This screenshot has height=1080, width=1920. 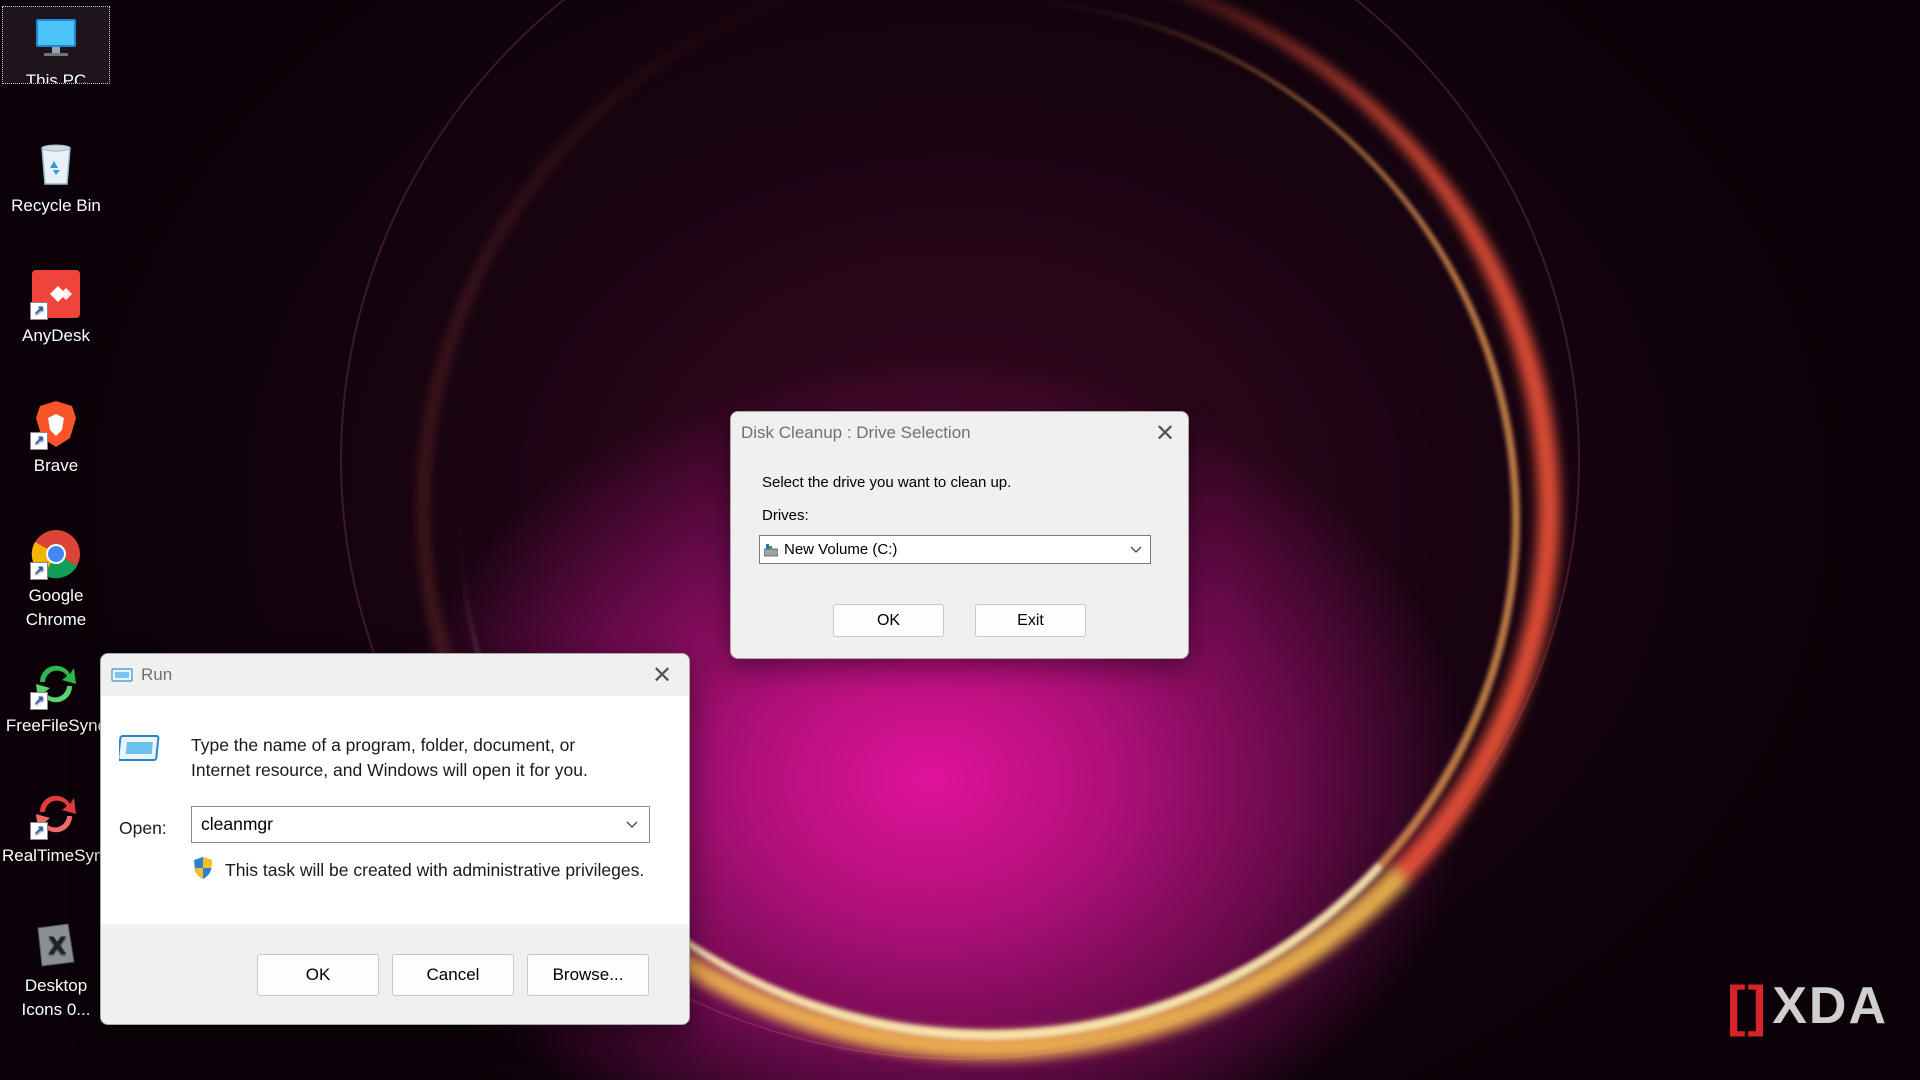 What do you see at coordinates (56, 684) in the screenshot?
I see `freefilesync-icon: ↗` at bounding box center [56, 684].